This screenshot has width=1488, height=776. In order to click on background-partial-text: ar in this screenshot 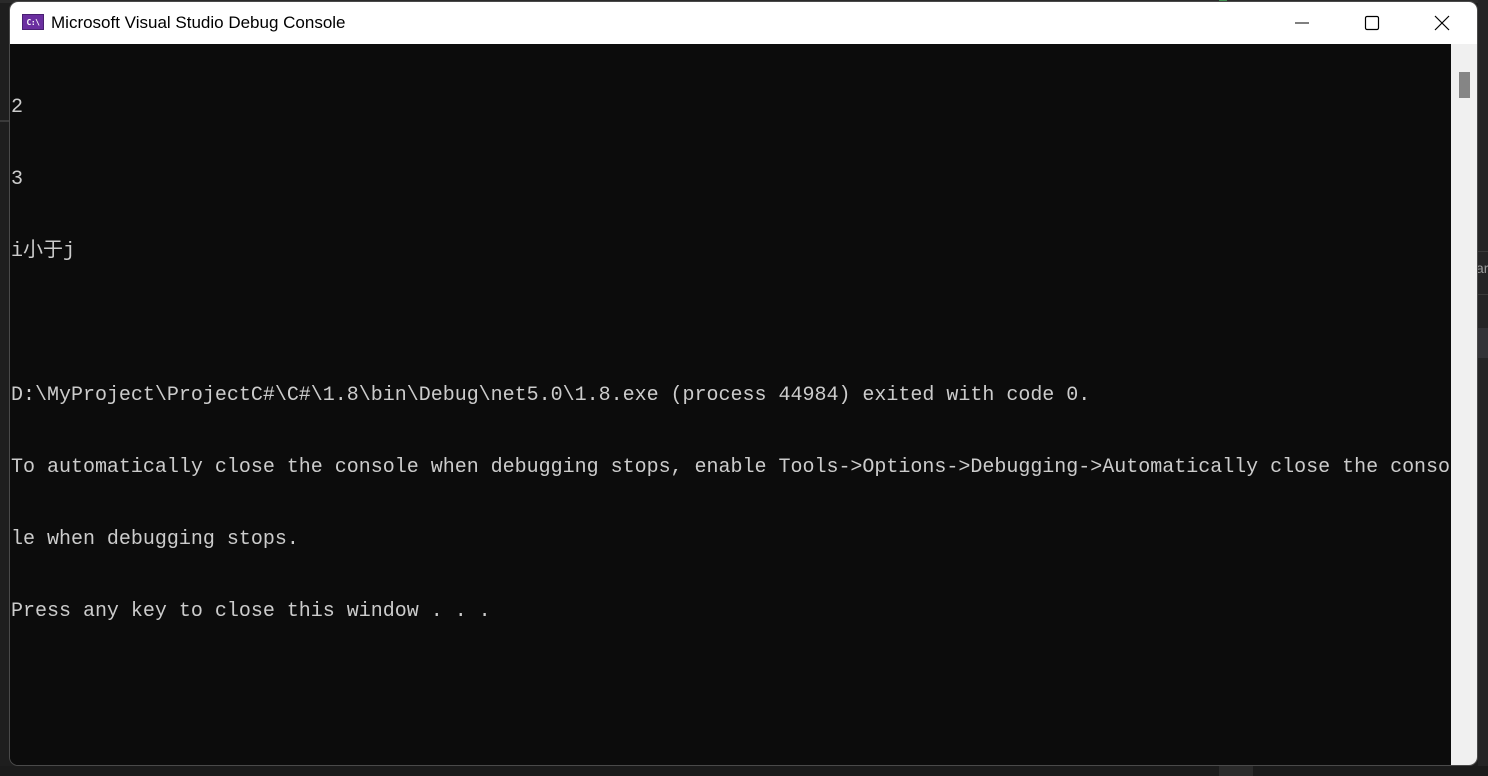, I will do `click(1482, 268)`.